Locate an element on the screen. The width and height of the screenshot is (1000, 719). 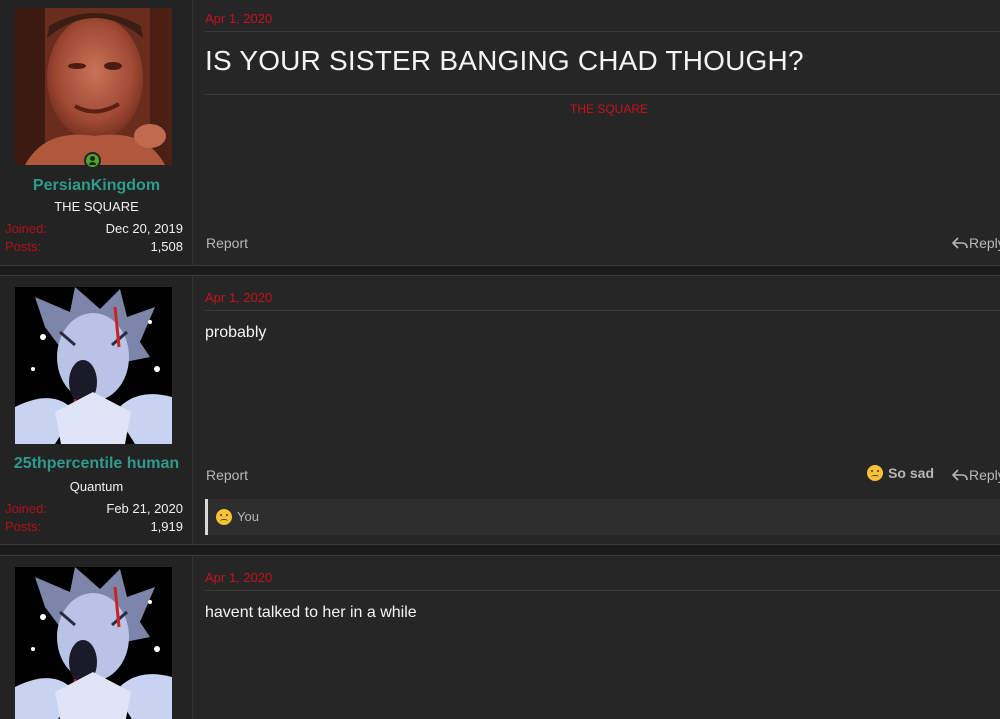
joined-stat: Joined: Feb 21, 2020 is located at coordinates (94, 510).